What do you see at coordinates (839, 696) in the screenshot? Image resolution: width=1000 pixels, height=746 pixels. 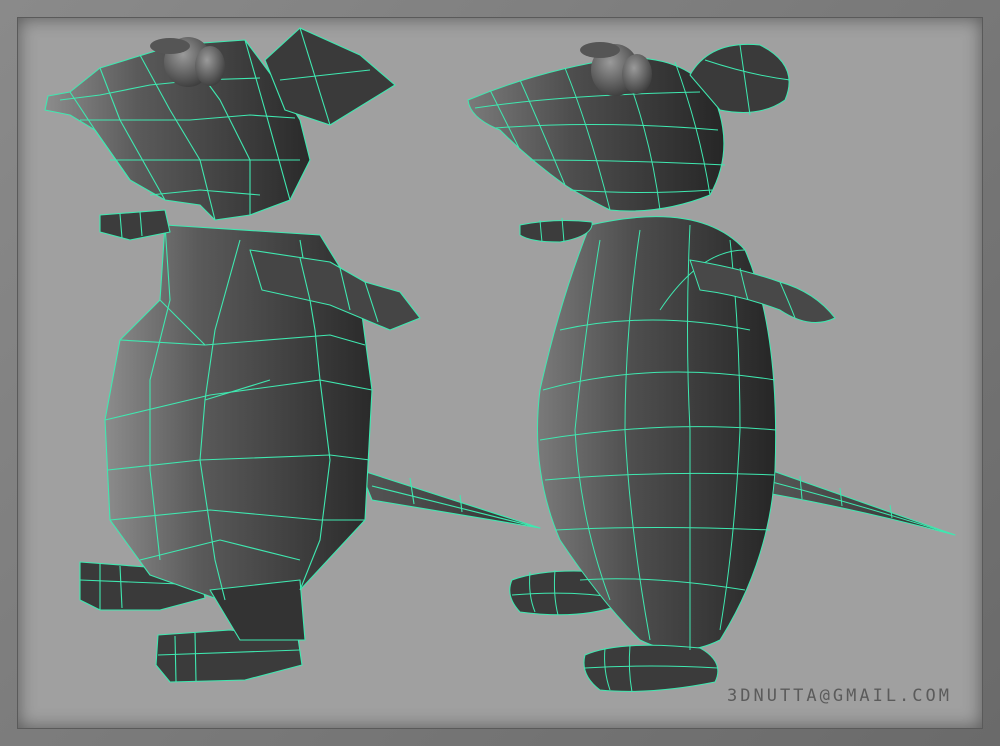 I see `author-credit: 3DNUTTA@GMAIL.COM` at bounding box center [839, 696].